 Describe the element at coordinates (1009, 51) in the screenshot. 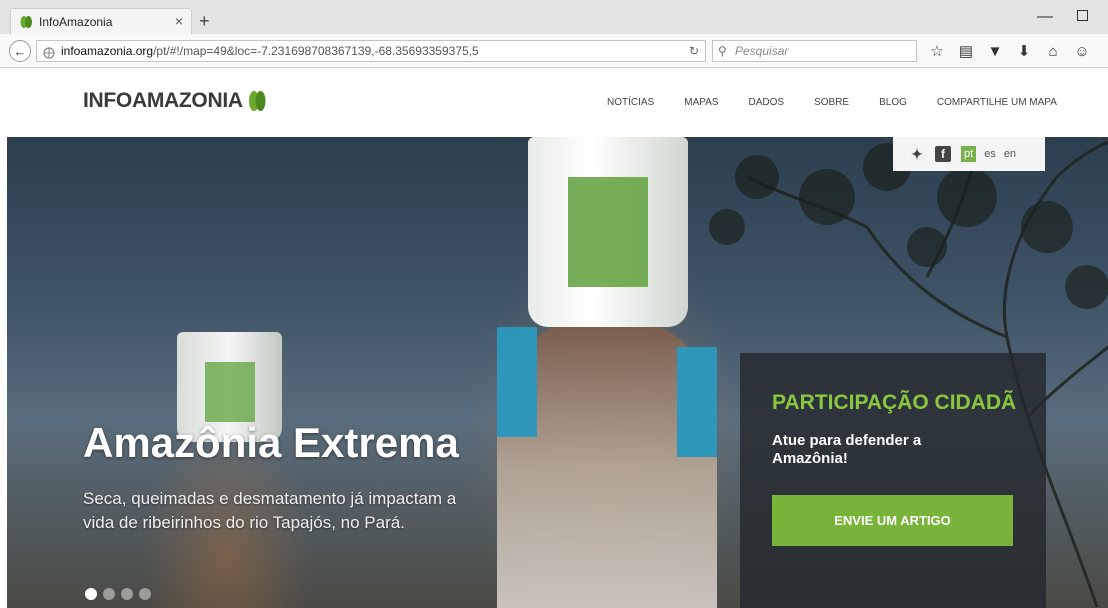

I see `toolbar-icons: ☆ ▤ ▼ ⬇ ⌂ ☺` at that location.